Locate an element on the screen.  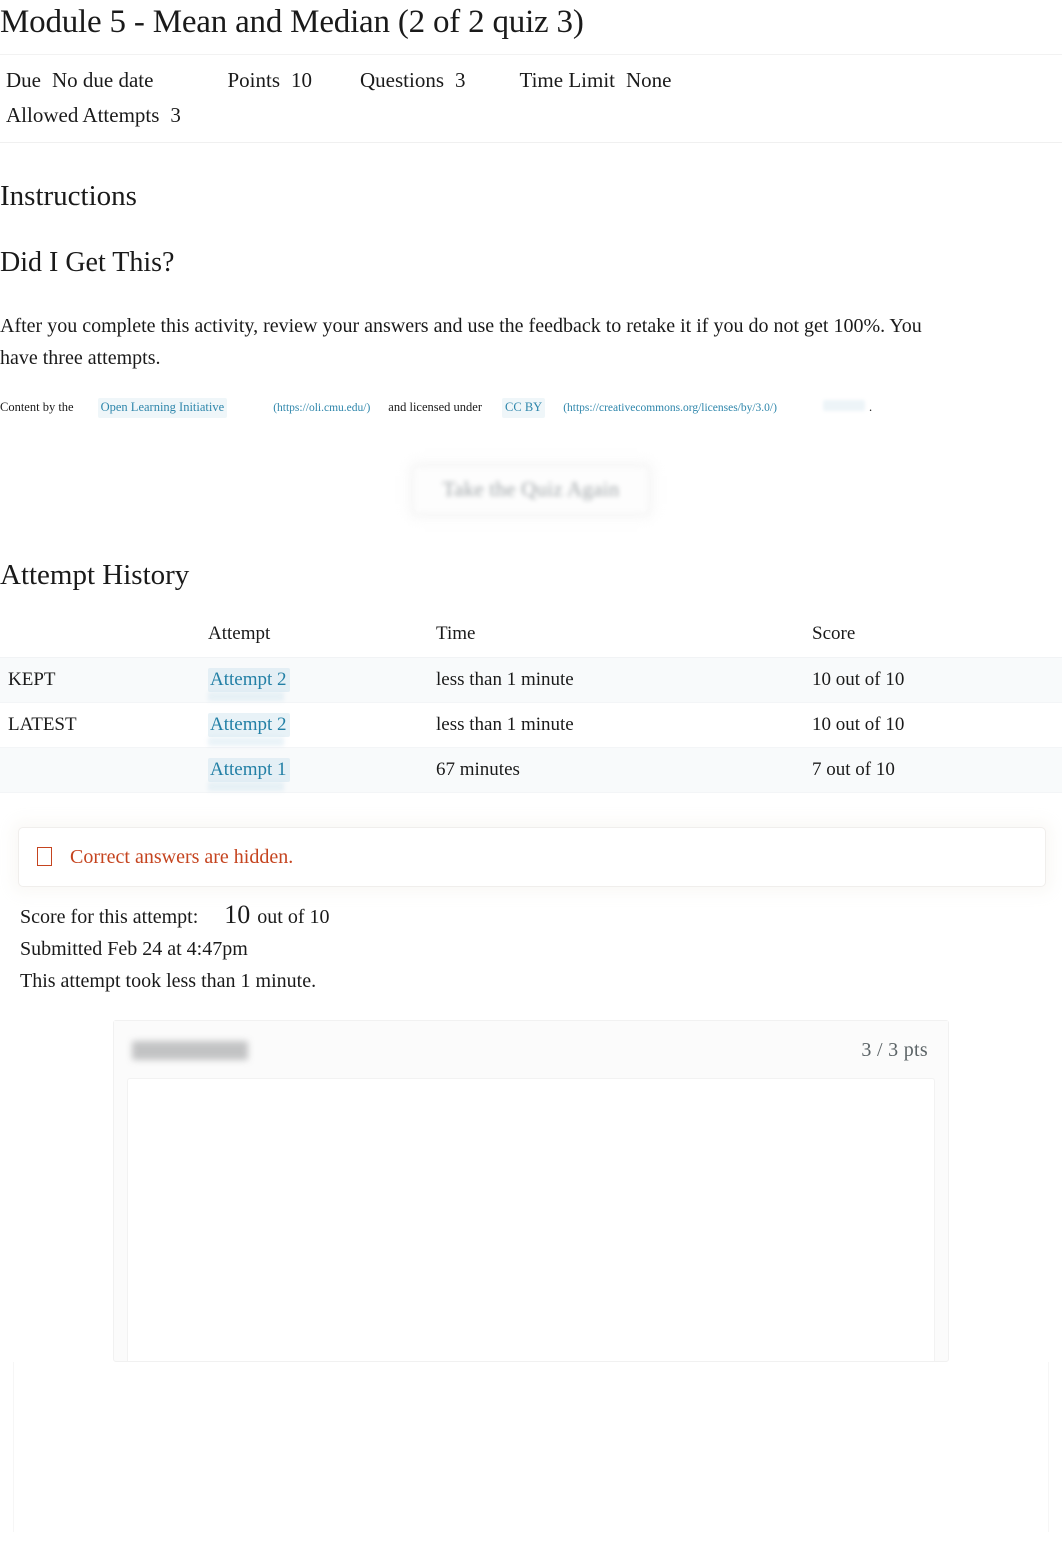
redacted-attribution-tail is located at coordinates (843, 406).